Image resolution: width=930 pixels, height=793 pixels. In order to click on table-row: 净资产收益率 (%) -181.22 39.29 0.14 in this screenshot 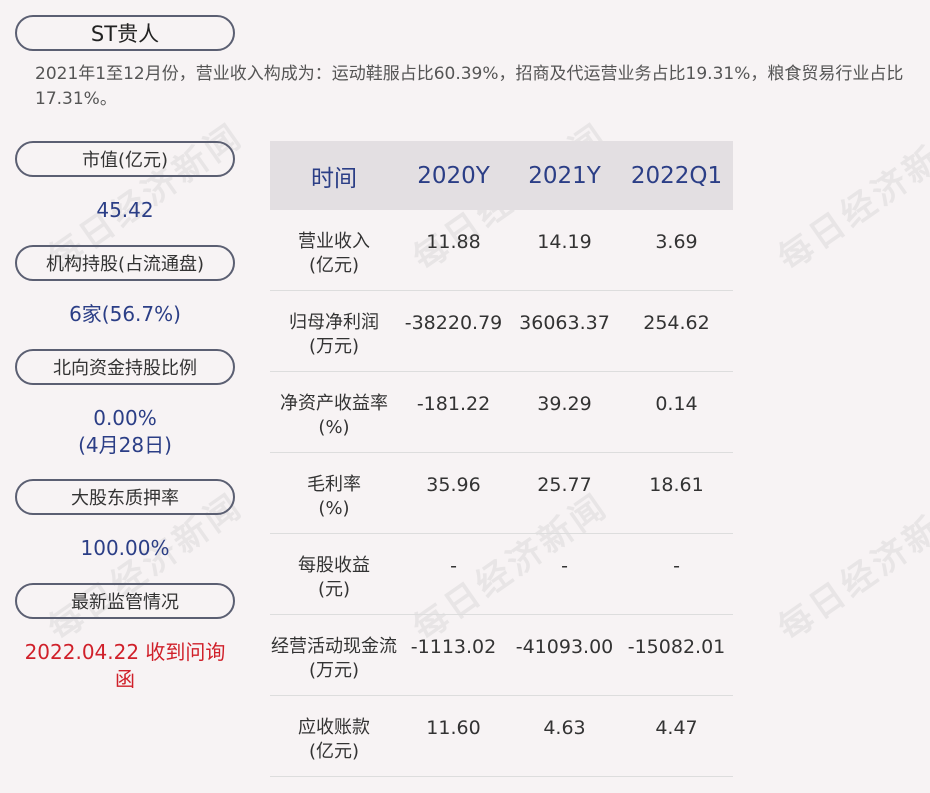, I will do `click(501, 412)`.